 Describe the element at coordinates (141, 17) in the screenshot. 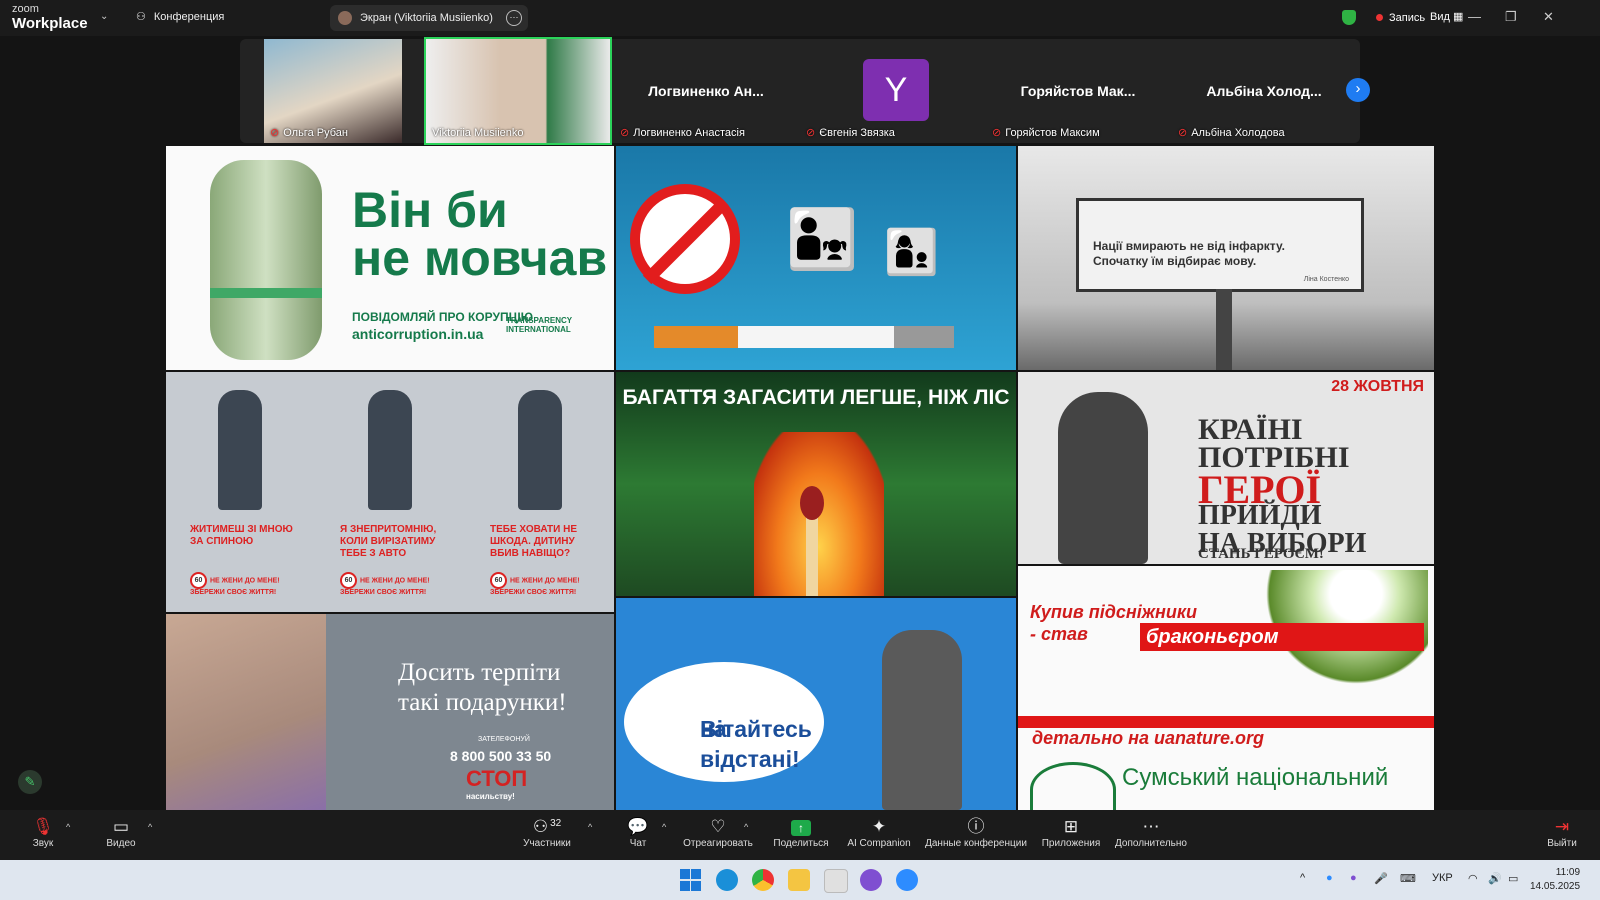

I see `people-icon: ⚇` at that location.